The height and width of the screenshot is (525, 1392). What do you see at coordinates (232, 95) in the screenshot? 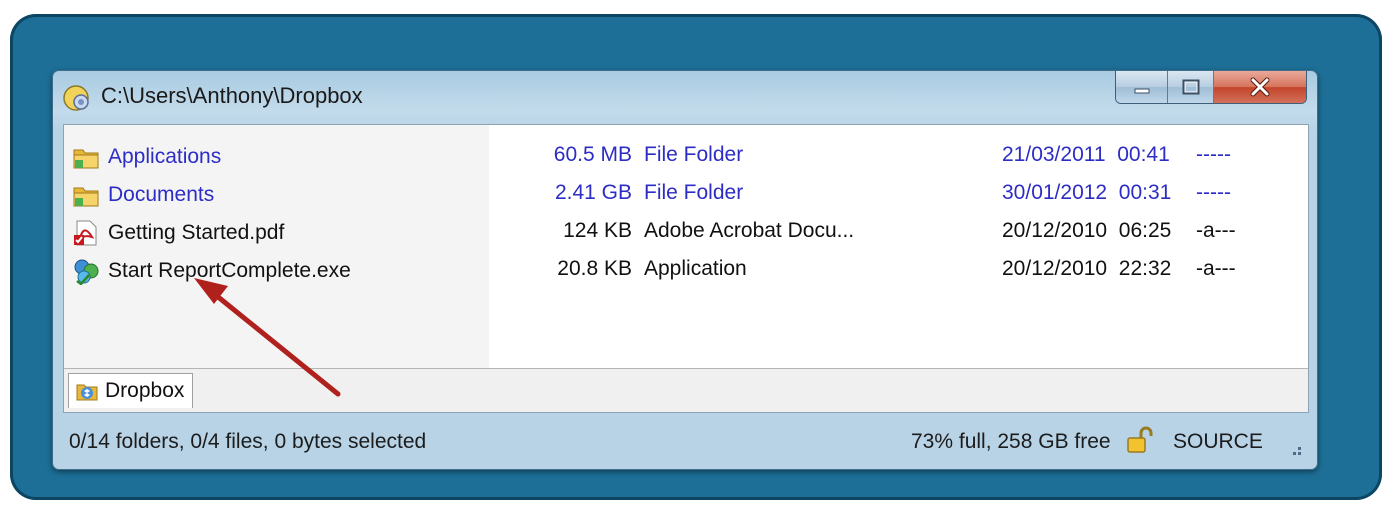
I see `window-title: C:\Users\Anthony\Dropbox` at bounding box center [232, 95].